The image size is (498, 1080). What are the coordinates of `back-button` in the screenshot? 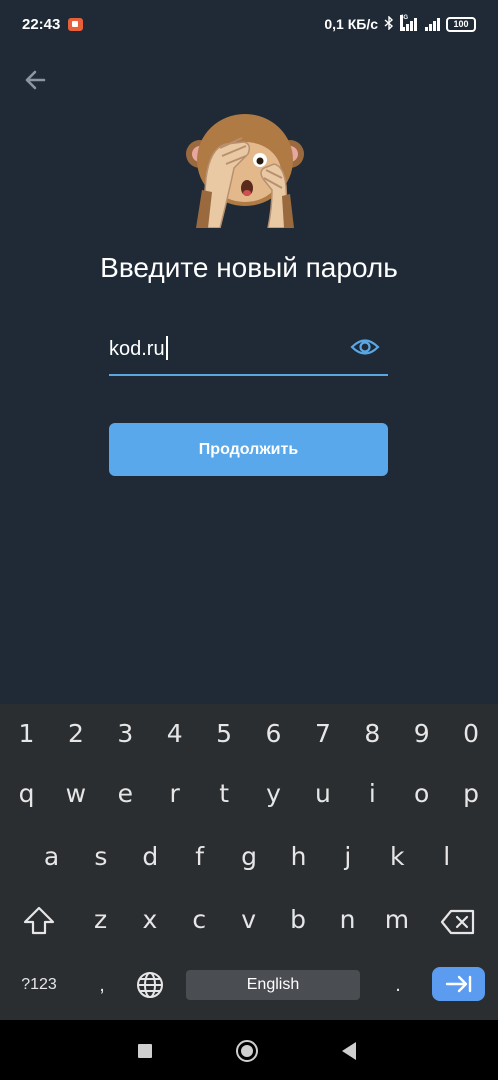 It's located at (36, 80).